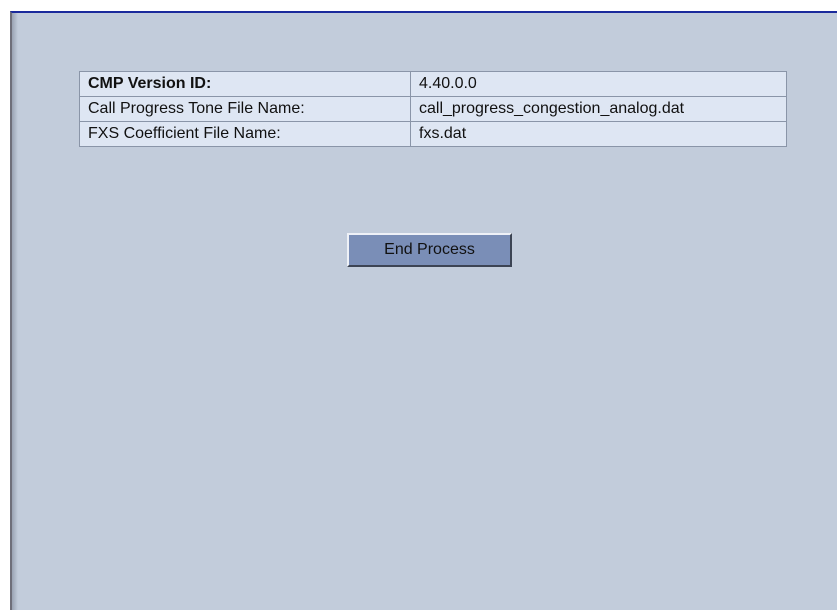  I want to click on fxs-coefficient-value: fxs.dat, so click(443, 133).